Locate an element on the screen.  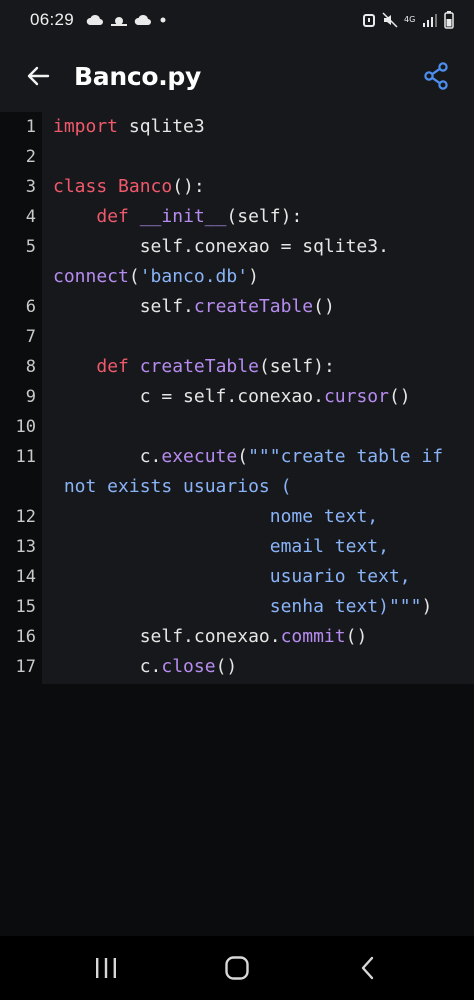
code-text: self.createTable() is located at coordinates (194, 307).